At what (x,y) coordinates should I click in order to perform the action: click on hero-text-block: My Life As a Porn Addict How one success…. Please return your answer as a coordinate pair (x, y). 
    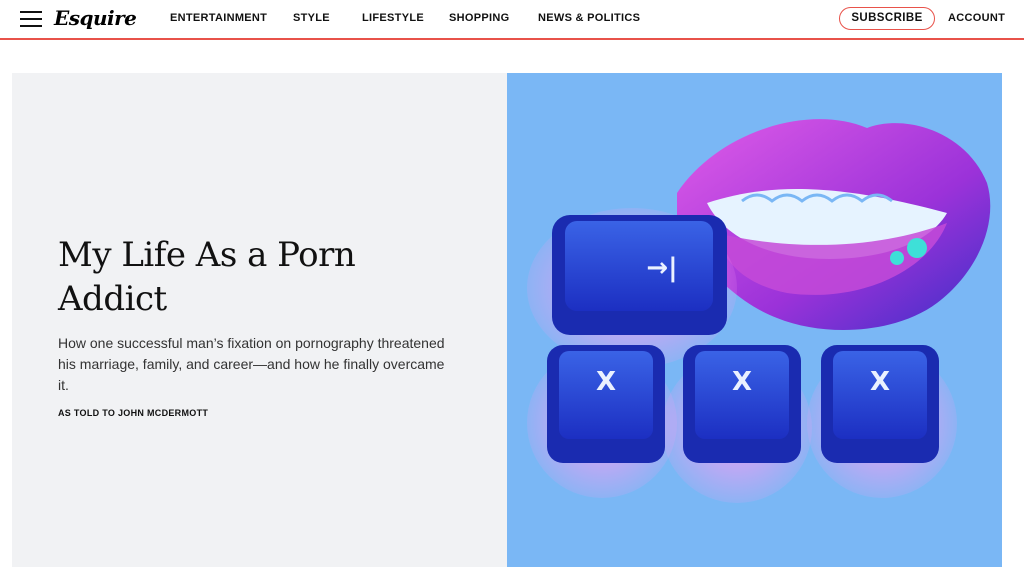
    Looking at the image, I should click on (253, 325).